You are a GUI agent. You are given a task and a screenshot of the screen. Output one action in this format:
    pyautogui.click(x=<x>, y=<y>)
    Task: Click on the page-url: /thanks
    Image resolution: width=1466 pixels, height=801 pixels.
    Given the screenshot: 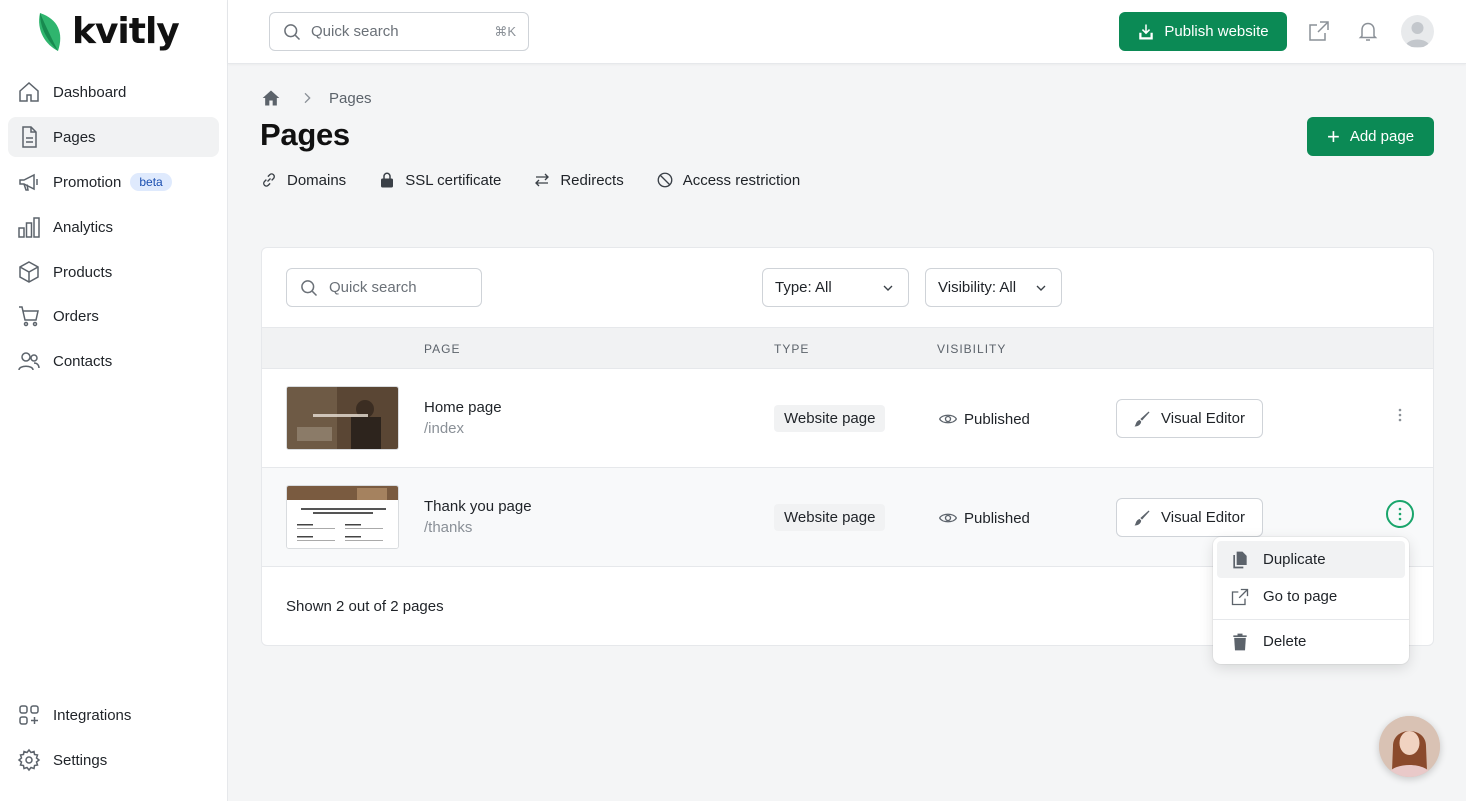 What is the action you would take?
    pyautogui.click(x=448, y=527)
    